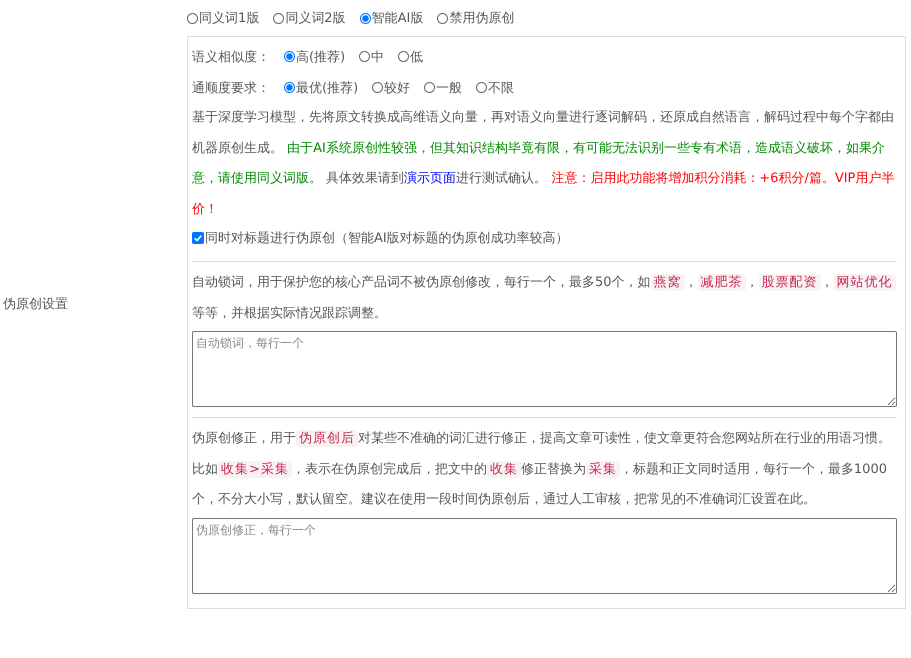  I want to click on corrections-field: 伪原创修正，每行一个, so click(544, 556).